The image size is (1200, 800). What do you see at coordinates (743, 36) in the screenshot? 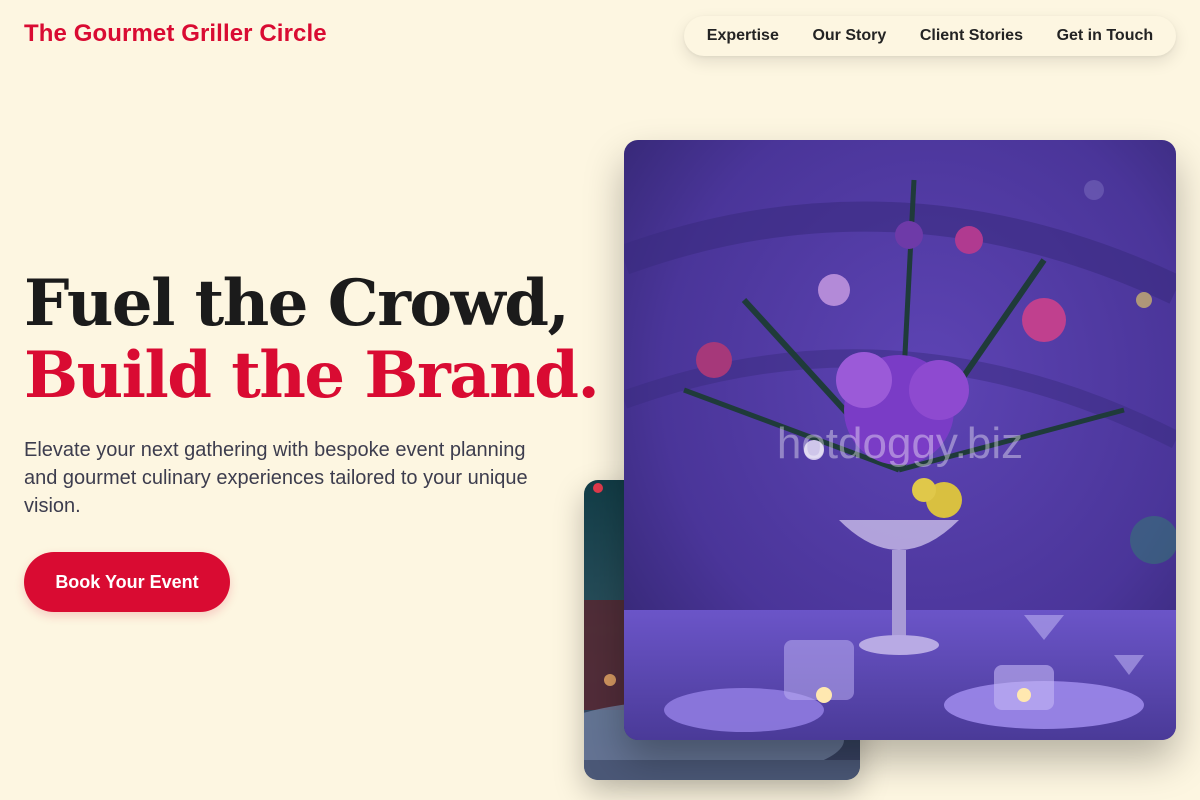
I see `nav-link-expertise: Expertise` at bounding box center [743, 36].